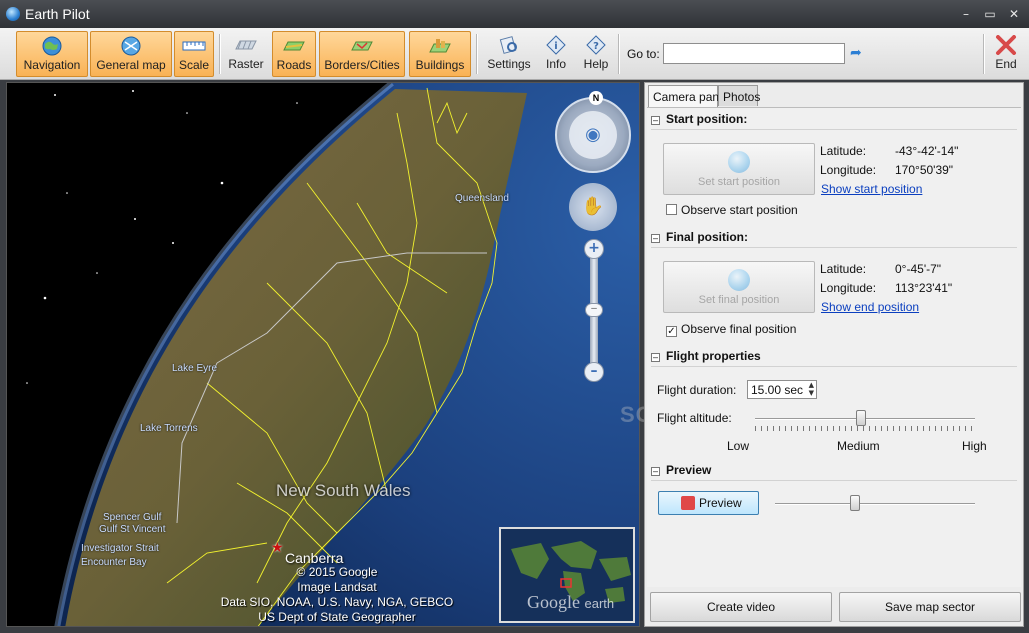  I want to click on preview-film-icon, so click(688, 503).